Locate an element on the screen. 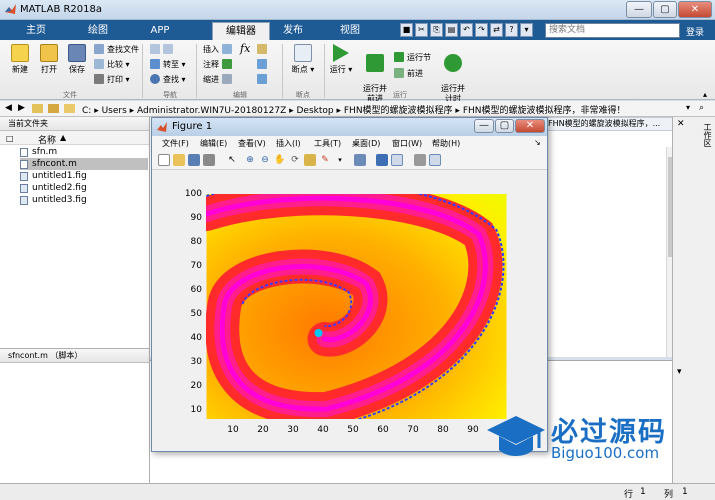 Image resolution: width=715 pixels, height=500 pixels. insert-button: 插入 is located at coordinates (219, 49).